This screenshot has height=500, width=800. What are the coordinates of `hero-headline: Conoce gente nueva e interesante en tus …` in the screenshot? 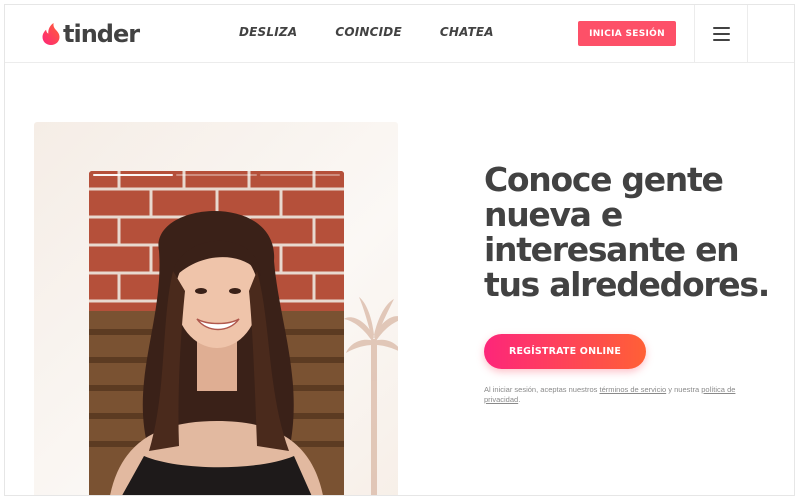 It's located at (627, 232).